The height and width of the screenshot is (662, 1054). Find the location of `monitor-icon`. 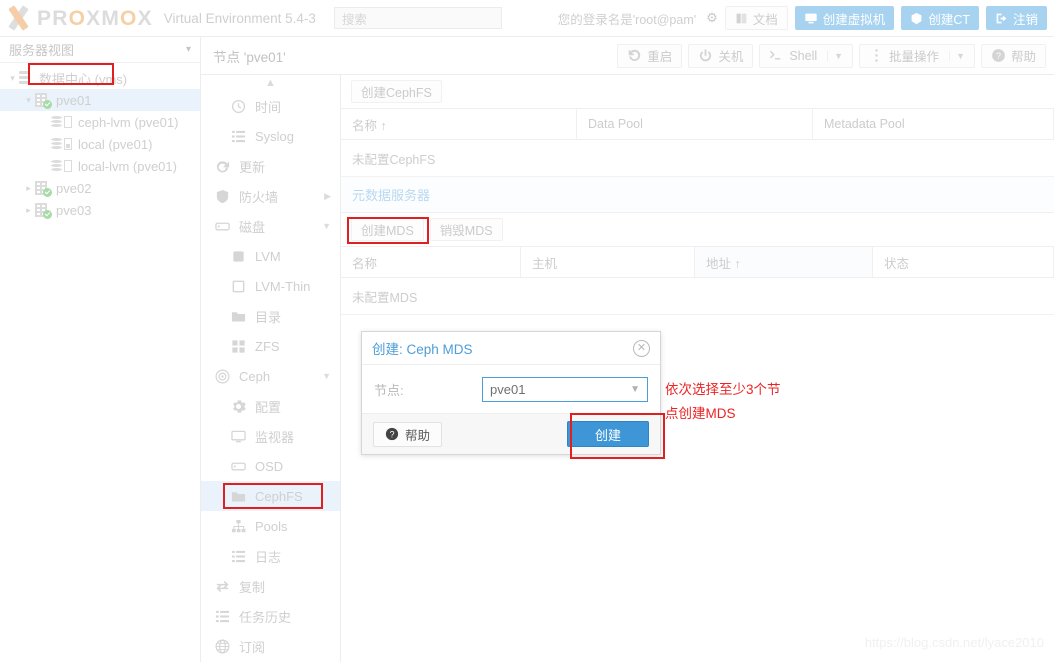

monitor-icon is located at coordinates (238, 436).